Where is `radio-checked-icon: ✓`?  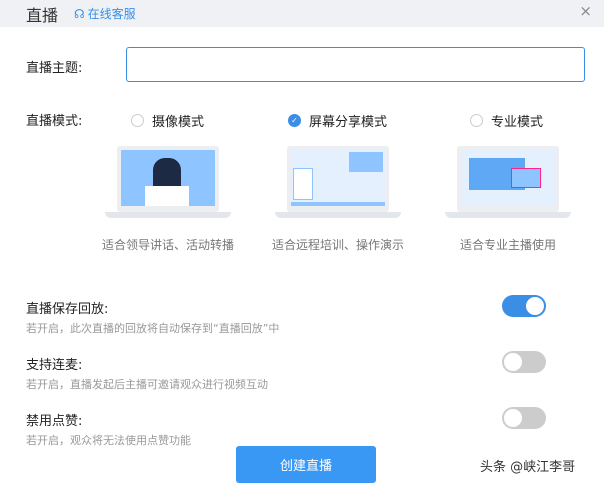 radio-checked-icon: ✓ is located at coordinates (294, 120).